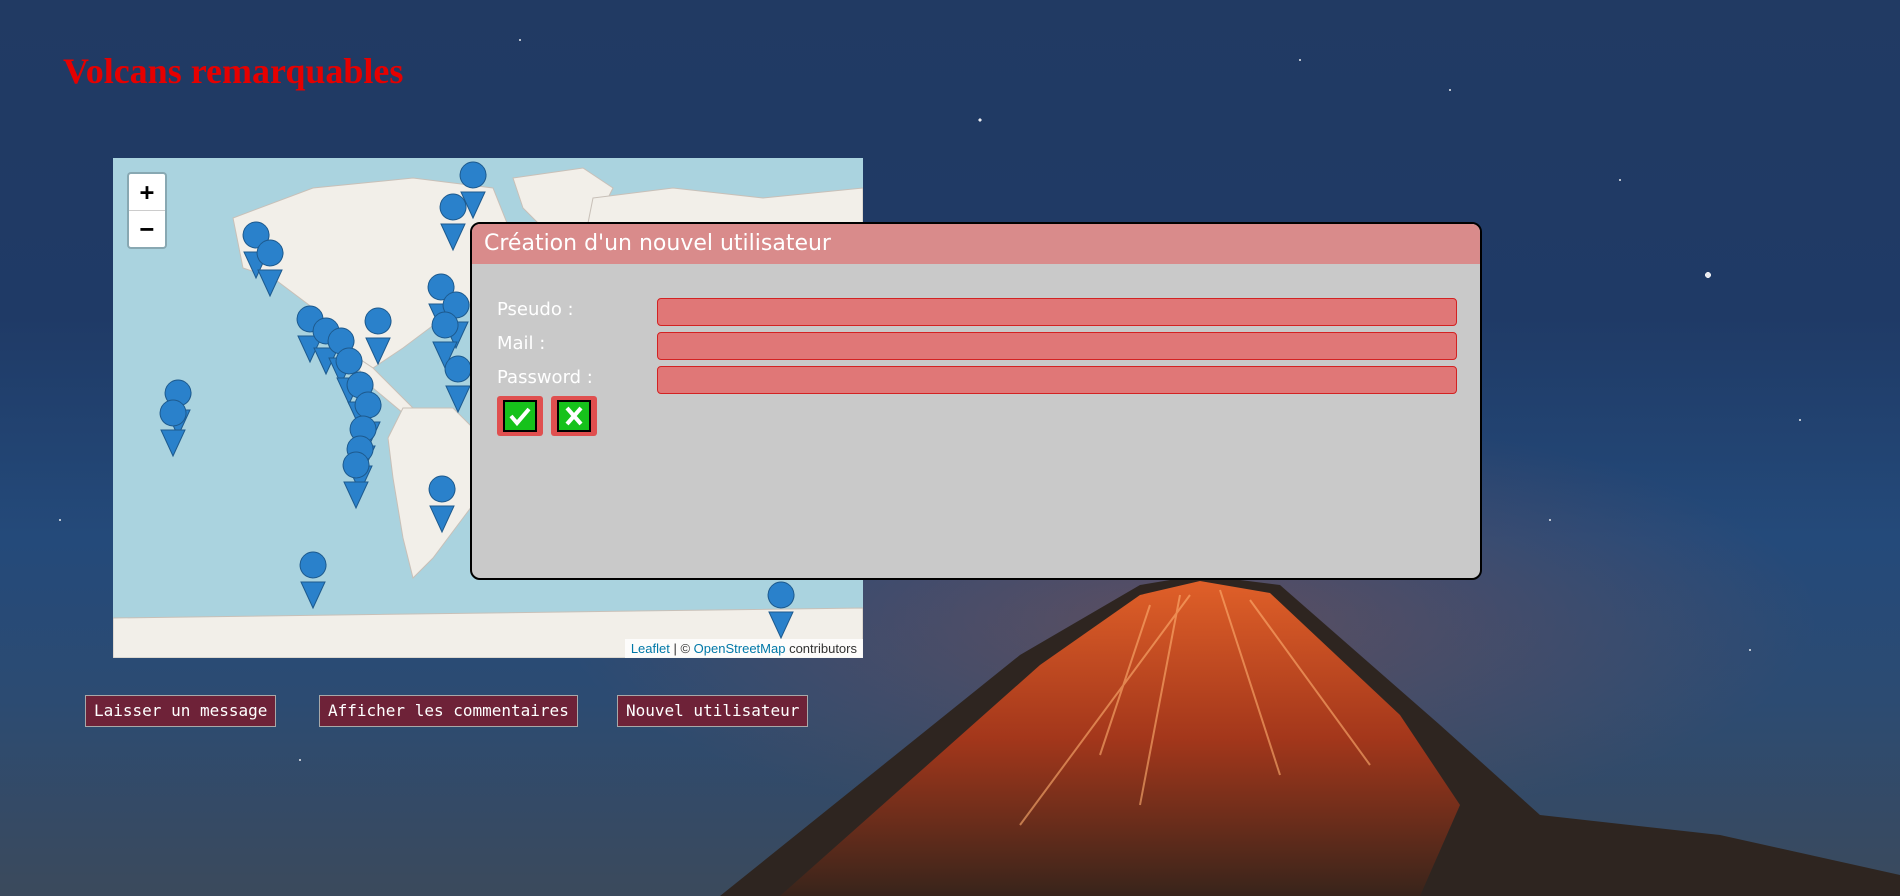 Image resolution: width=1900 pixels, height=896 pixels. I want to click on pseudo-row: Pseudo :, so click(977, 311).